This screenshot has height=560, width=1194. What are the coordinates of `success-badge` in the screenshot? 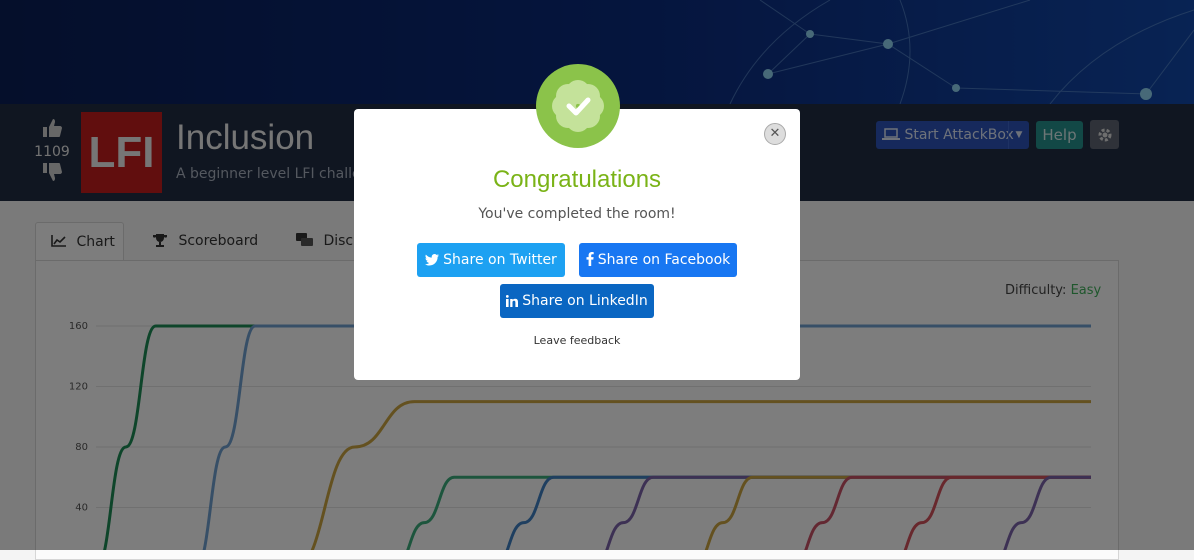 It's located at (578, 106).